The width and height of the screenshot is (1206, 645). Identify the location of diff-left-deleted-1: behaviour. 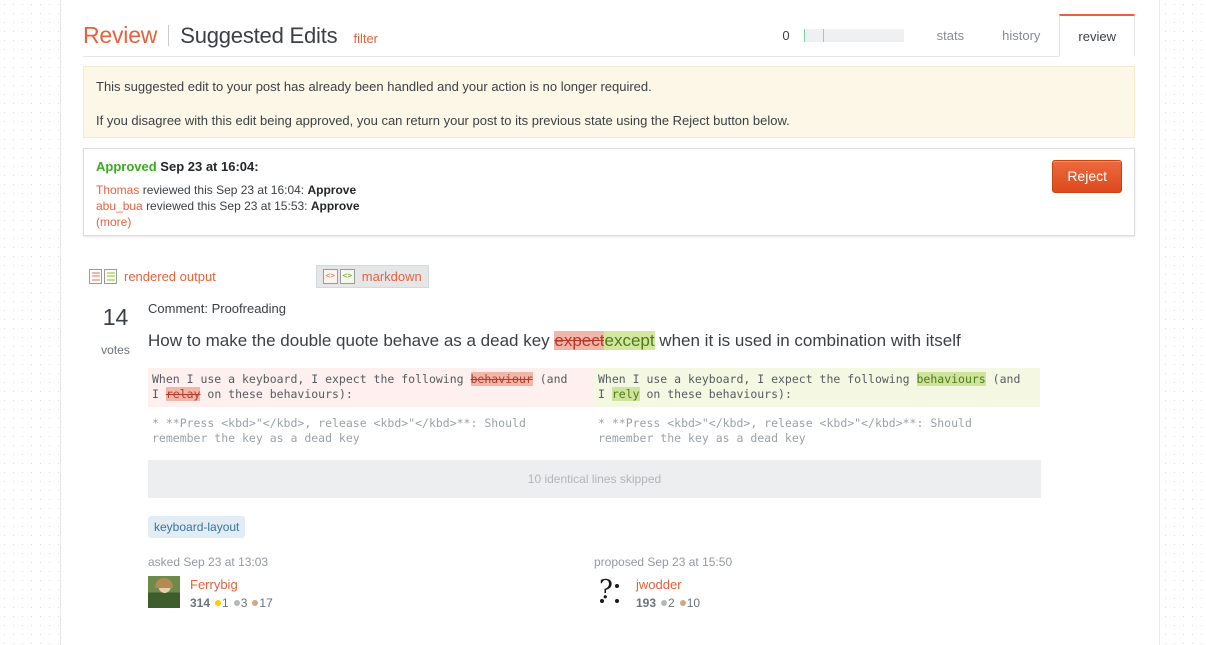
(501, 379).